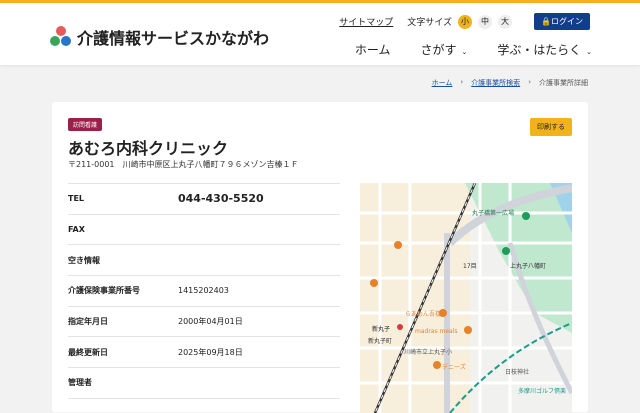 Image resolution: width=640 pixels, height=413 pixels. I want to click on table-row: TEL 044-430-5520, so click(204, 199).